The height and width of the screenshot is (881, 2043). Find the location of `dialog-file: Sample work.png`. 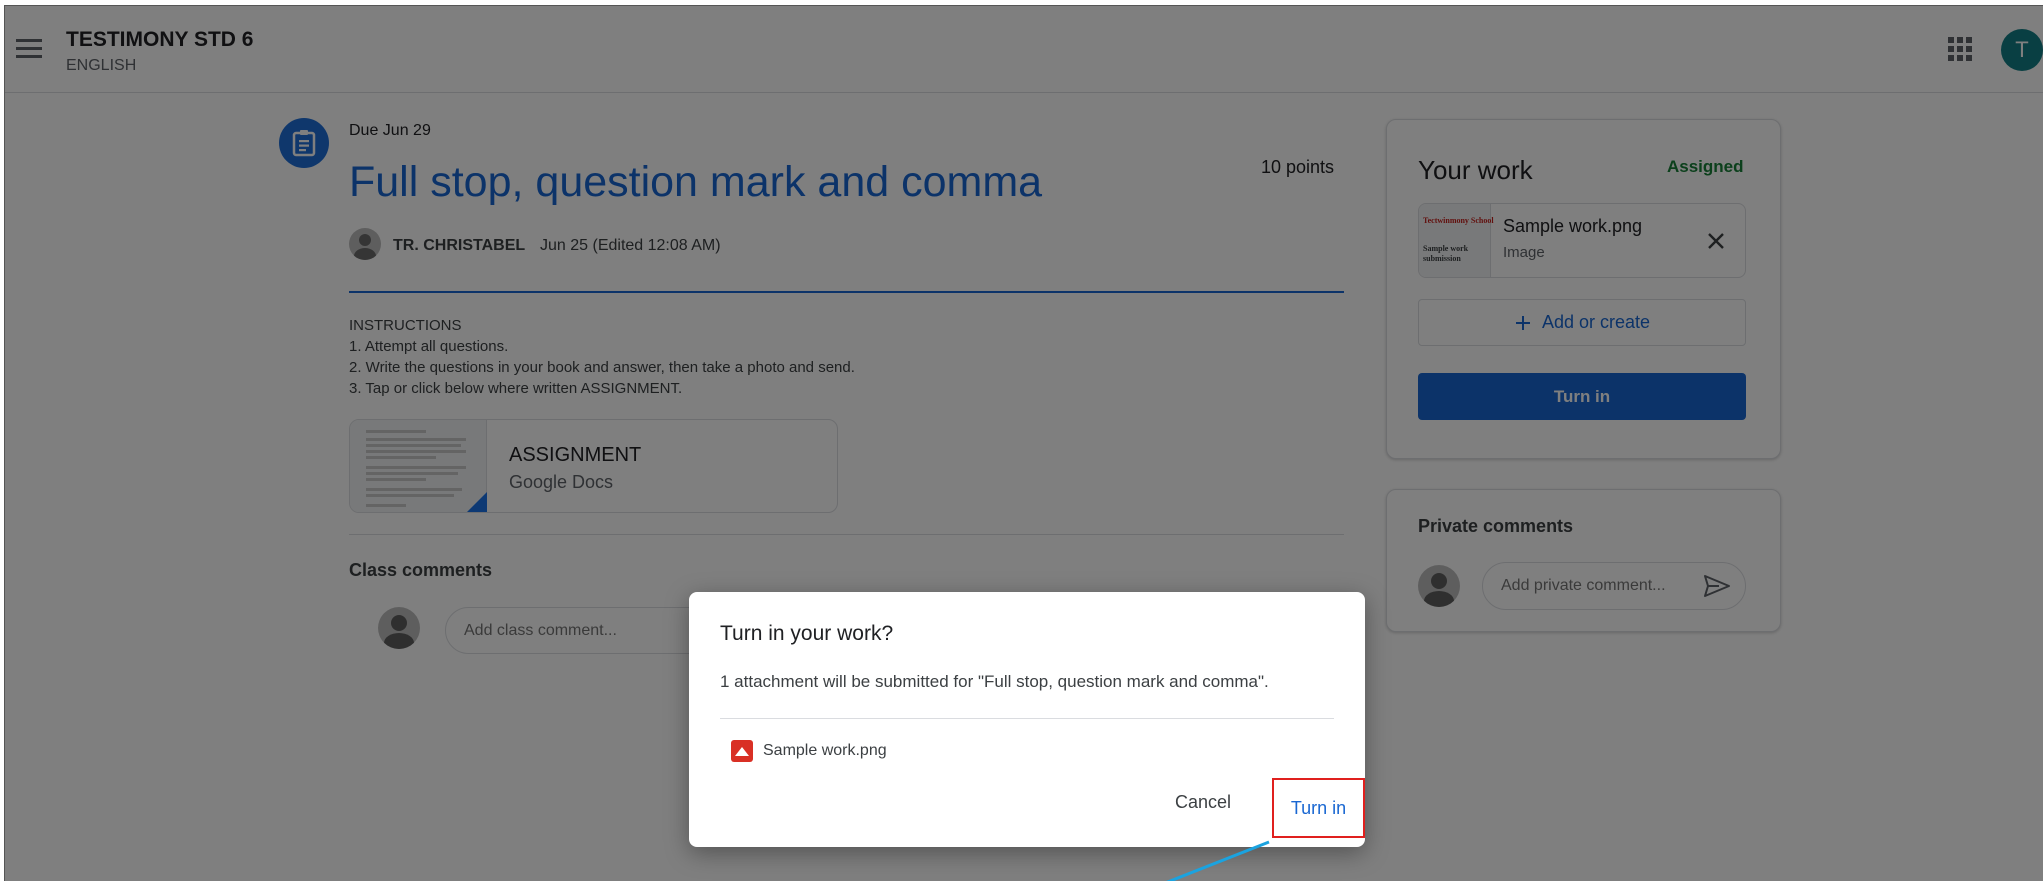

dialog-file: Sample work.png is located at coordinates (809, 751).